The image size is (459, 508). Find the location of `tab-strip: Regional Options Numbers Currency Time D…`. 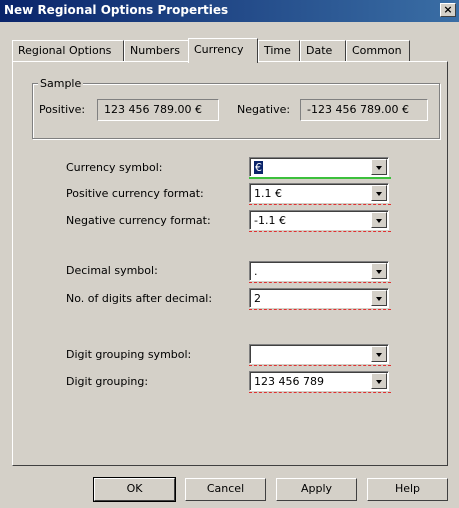

tab-strip: Regional Options Numbers Currency Time D… is located at coordinates (232, 50).